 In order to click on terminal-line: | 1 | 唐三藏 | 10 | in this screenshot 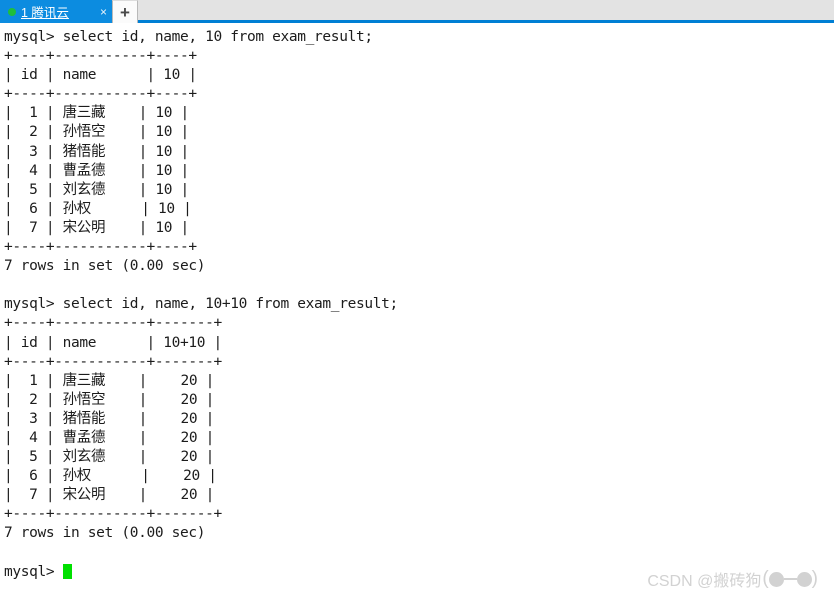, I will do `click(96, 113)`.